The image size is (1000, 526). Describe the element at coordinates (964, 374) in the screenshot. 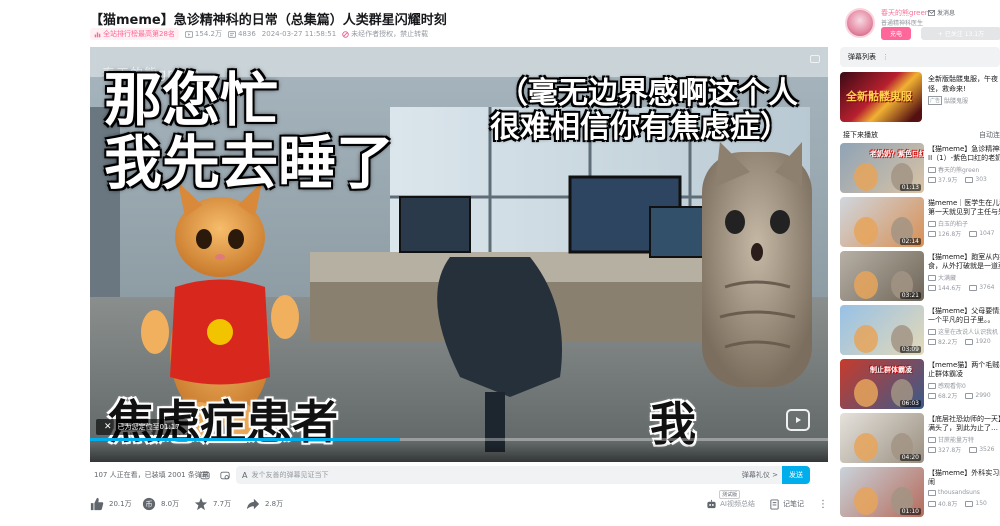

I see `recommendation-title-line2: 止群体霸凌` at that location.